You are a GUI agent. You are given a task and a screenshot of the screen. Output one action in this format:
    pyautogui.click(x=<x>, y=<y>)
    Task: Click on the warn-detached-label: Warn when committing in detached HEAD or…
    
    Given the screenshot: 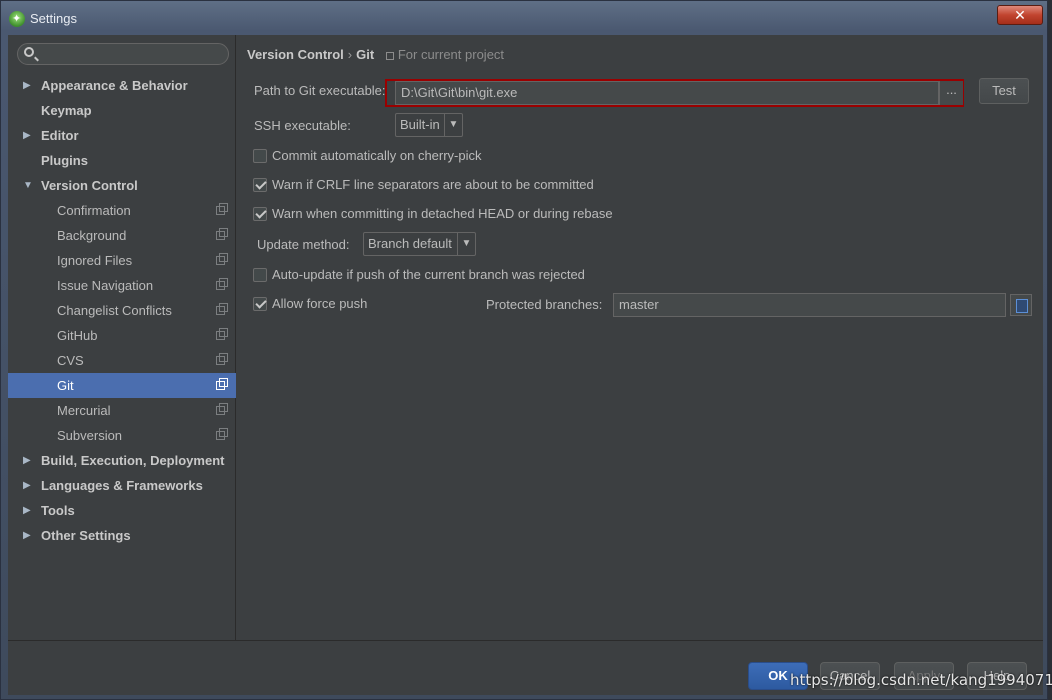 What is the action you would take?
    pyautogui.click(x=442, y=213)
    